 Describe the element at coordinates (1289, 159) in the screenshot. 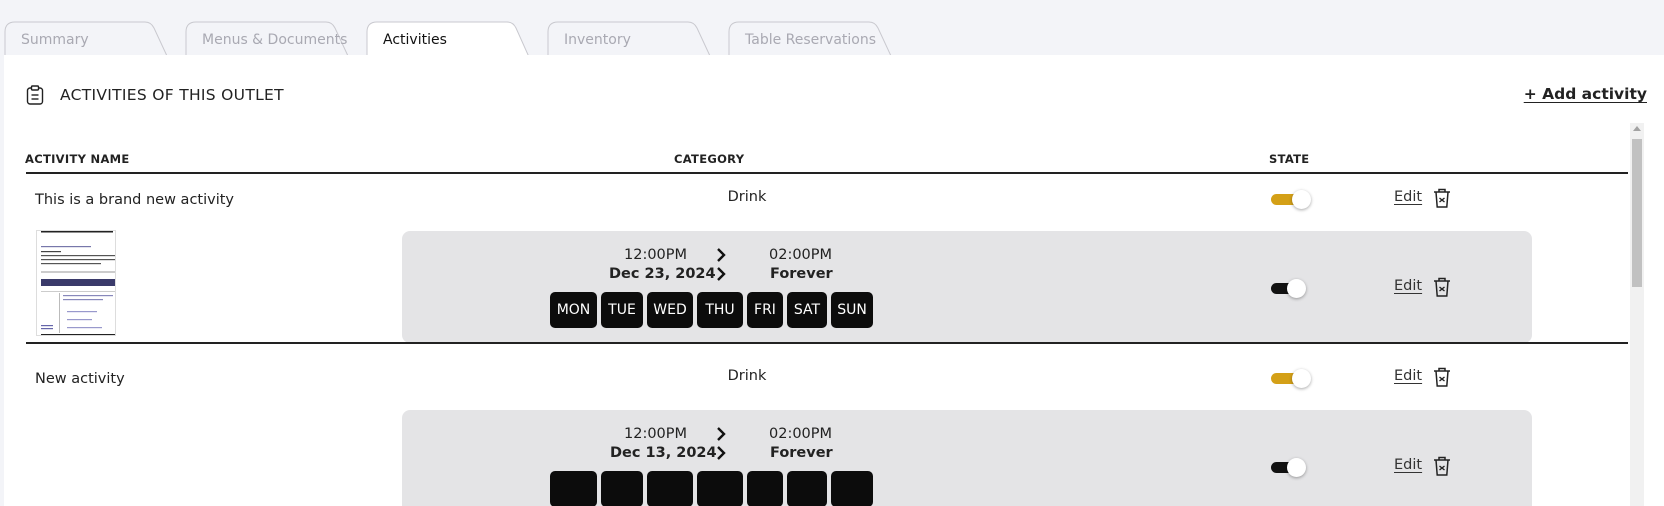

I see `column-header-state: STATE` at that location.